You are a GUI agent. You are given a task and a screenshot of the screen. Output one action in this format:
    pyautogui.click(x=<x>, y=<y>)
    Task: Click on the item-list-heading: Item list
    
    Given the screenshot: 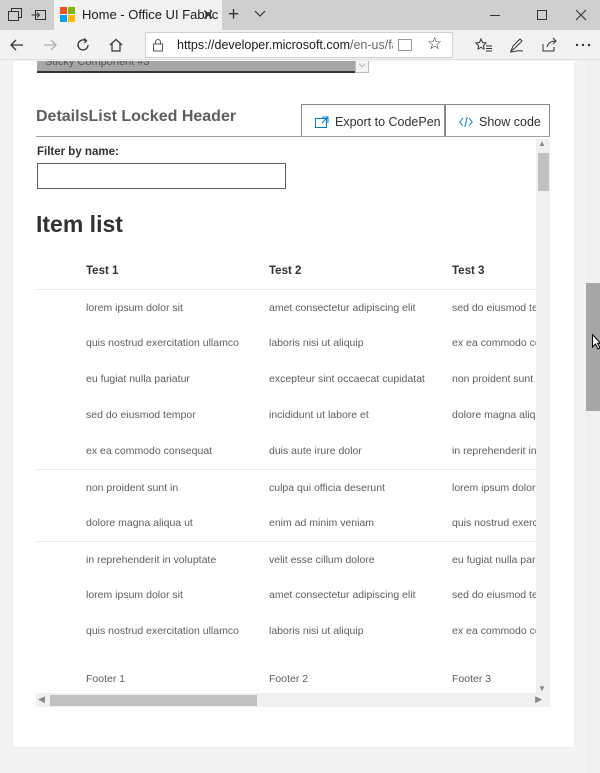 What is the action you would take?
    pyautogui.click(x=79, y=224)
    